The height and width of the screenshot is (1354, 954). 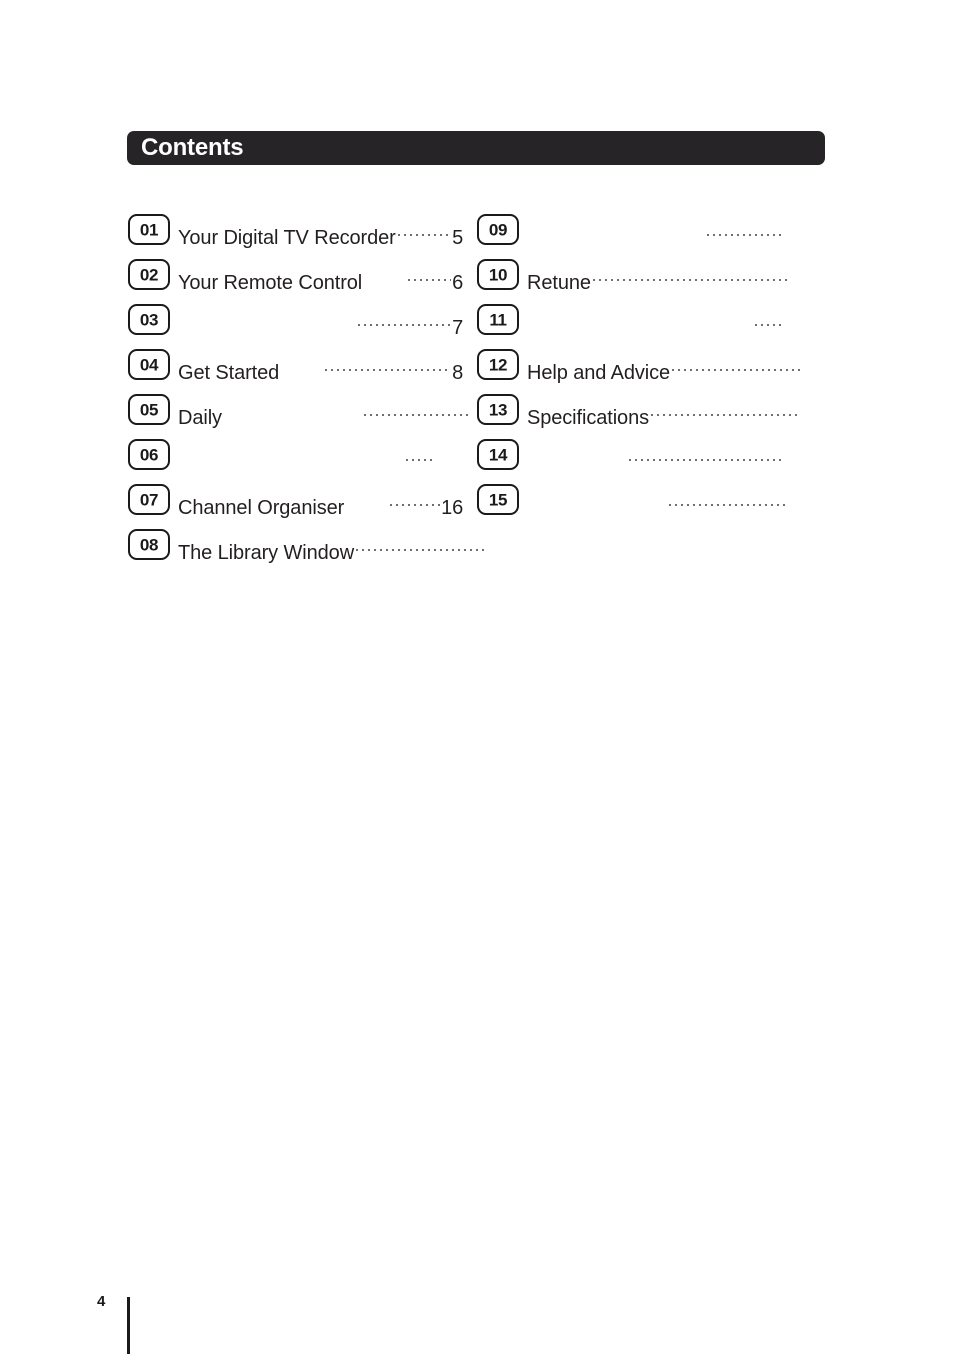 What do you see at coordinates (457, 238) in the screenshot?
I see `toc-entry-page: 5` at bounding box center [457, 238].